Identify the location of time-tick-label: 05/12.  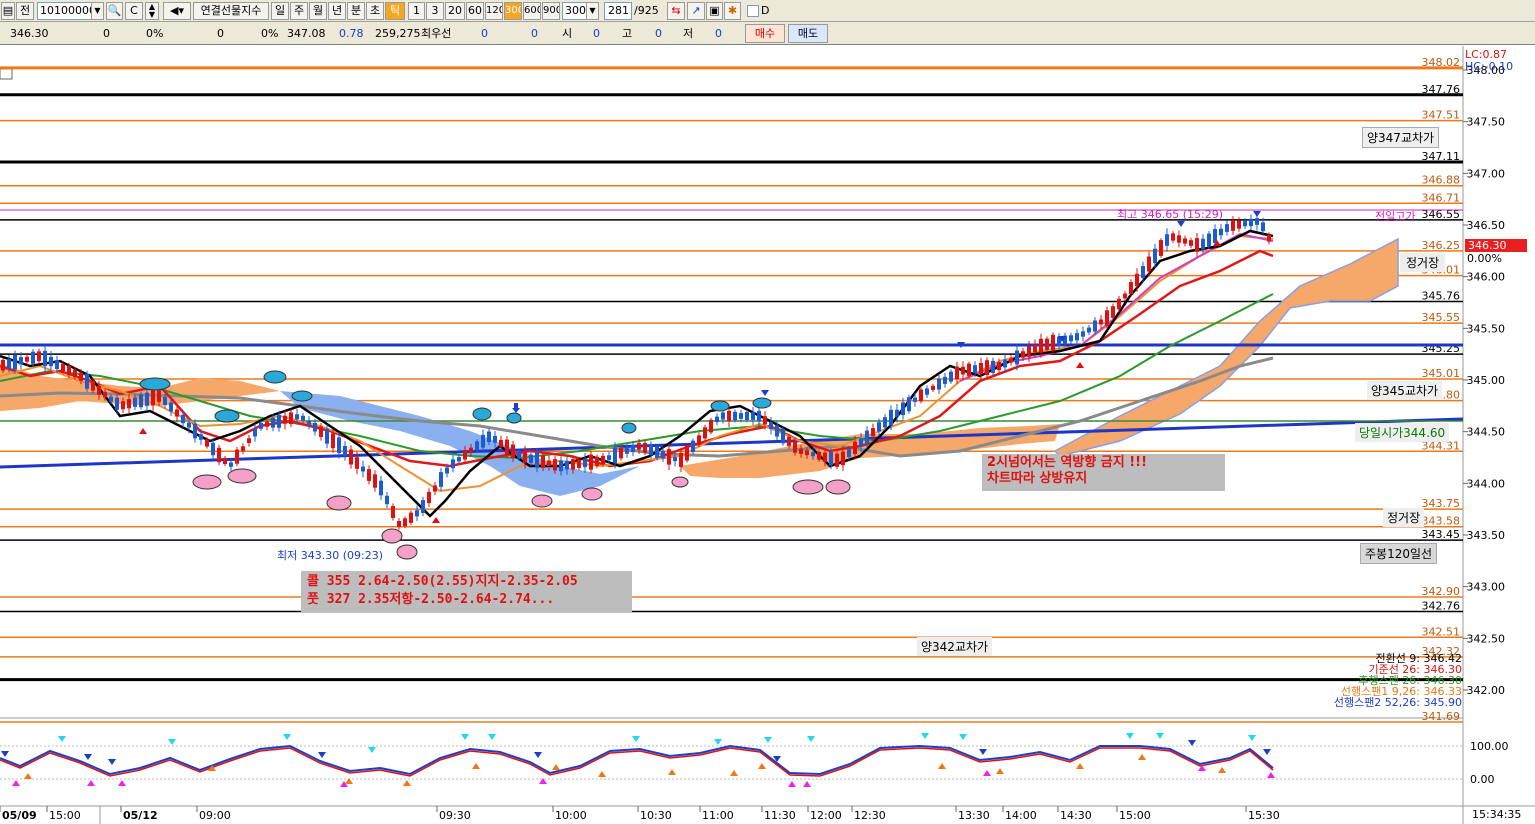
(140, 815).